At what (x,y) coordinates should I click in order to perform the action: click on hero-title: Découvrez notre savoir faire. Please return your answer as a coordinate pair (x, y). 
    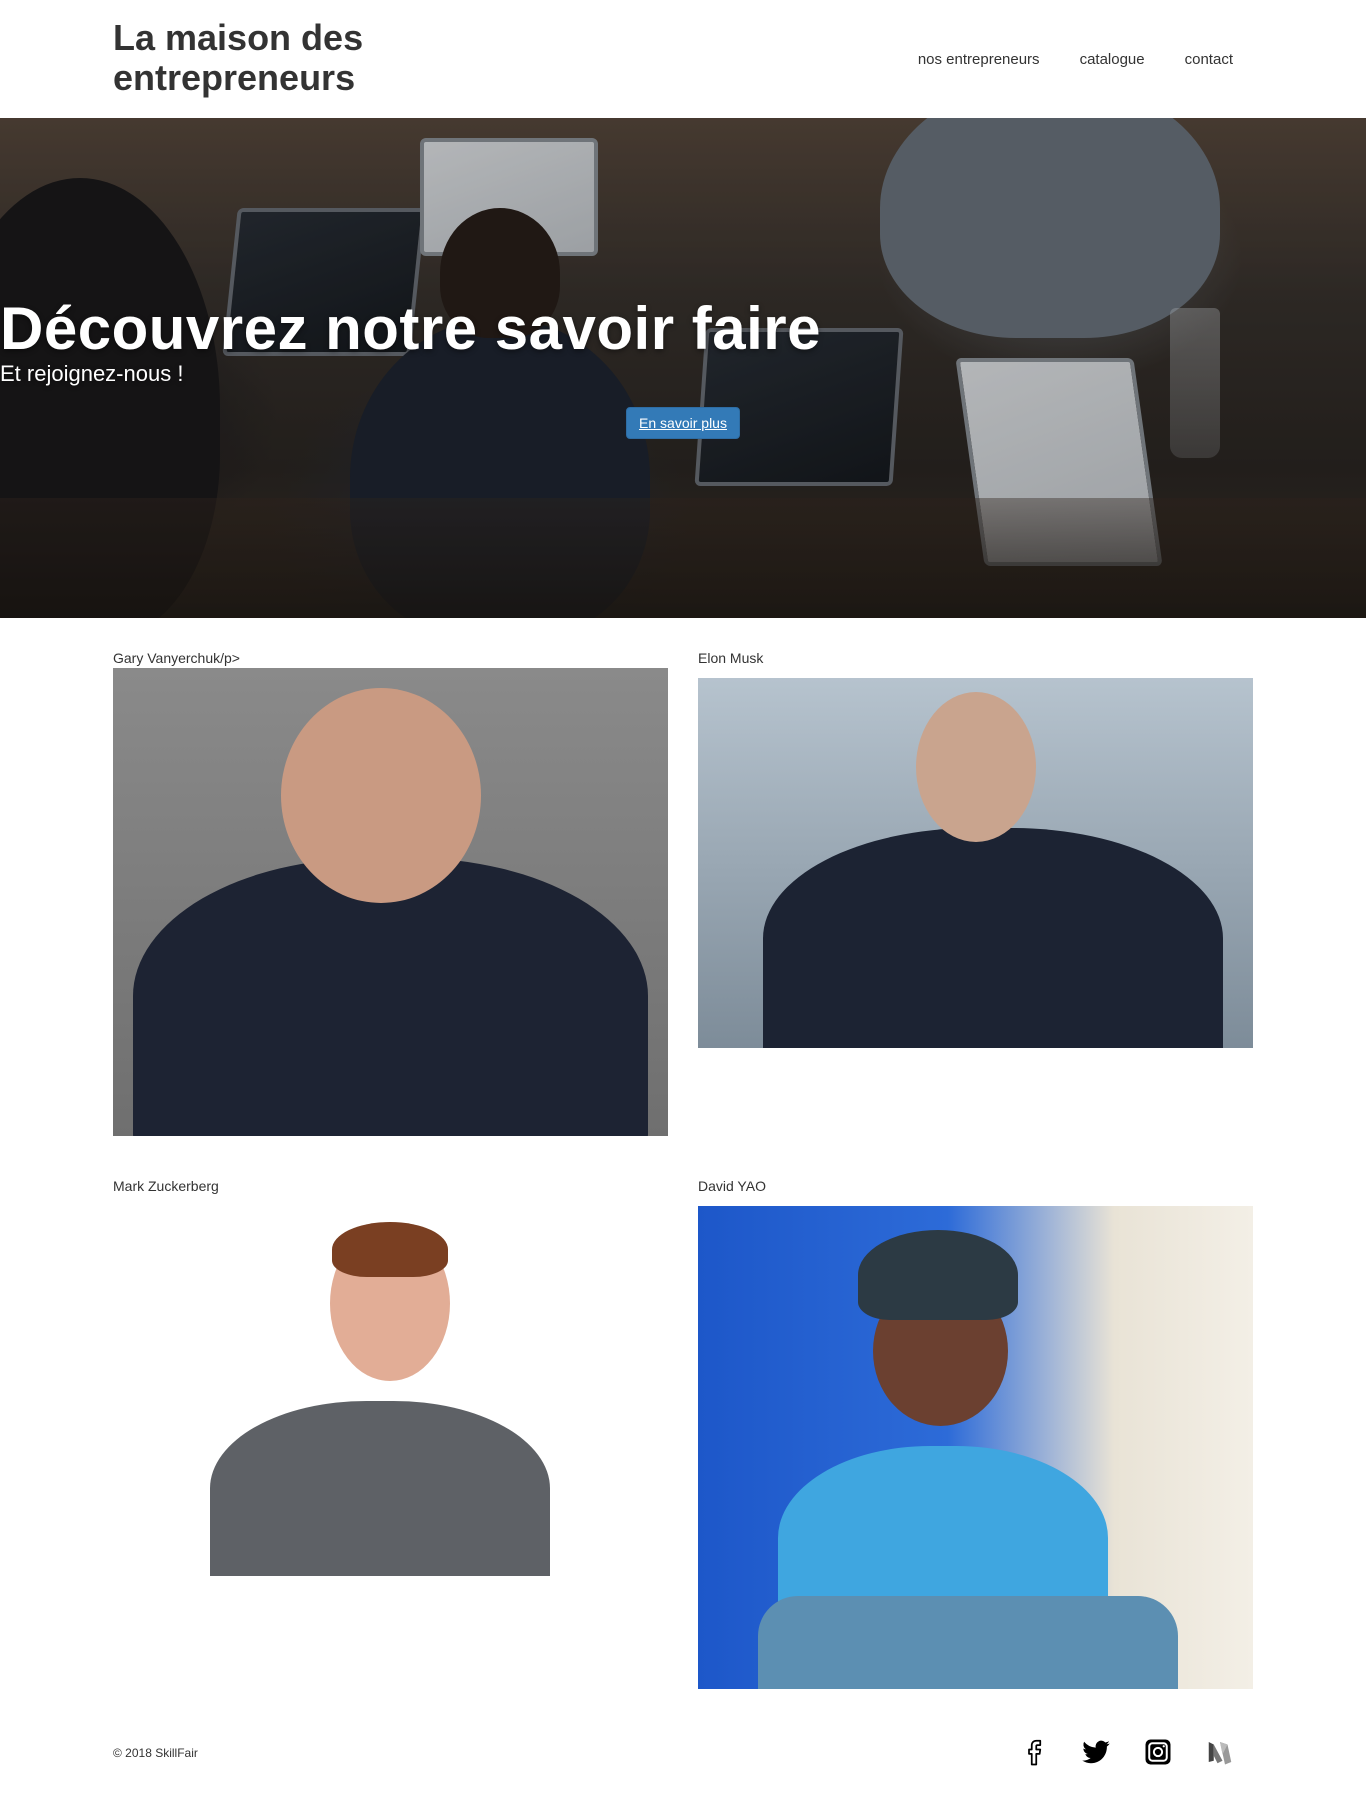
    Looking at the image, I should click on (410, 328).